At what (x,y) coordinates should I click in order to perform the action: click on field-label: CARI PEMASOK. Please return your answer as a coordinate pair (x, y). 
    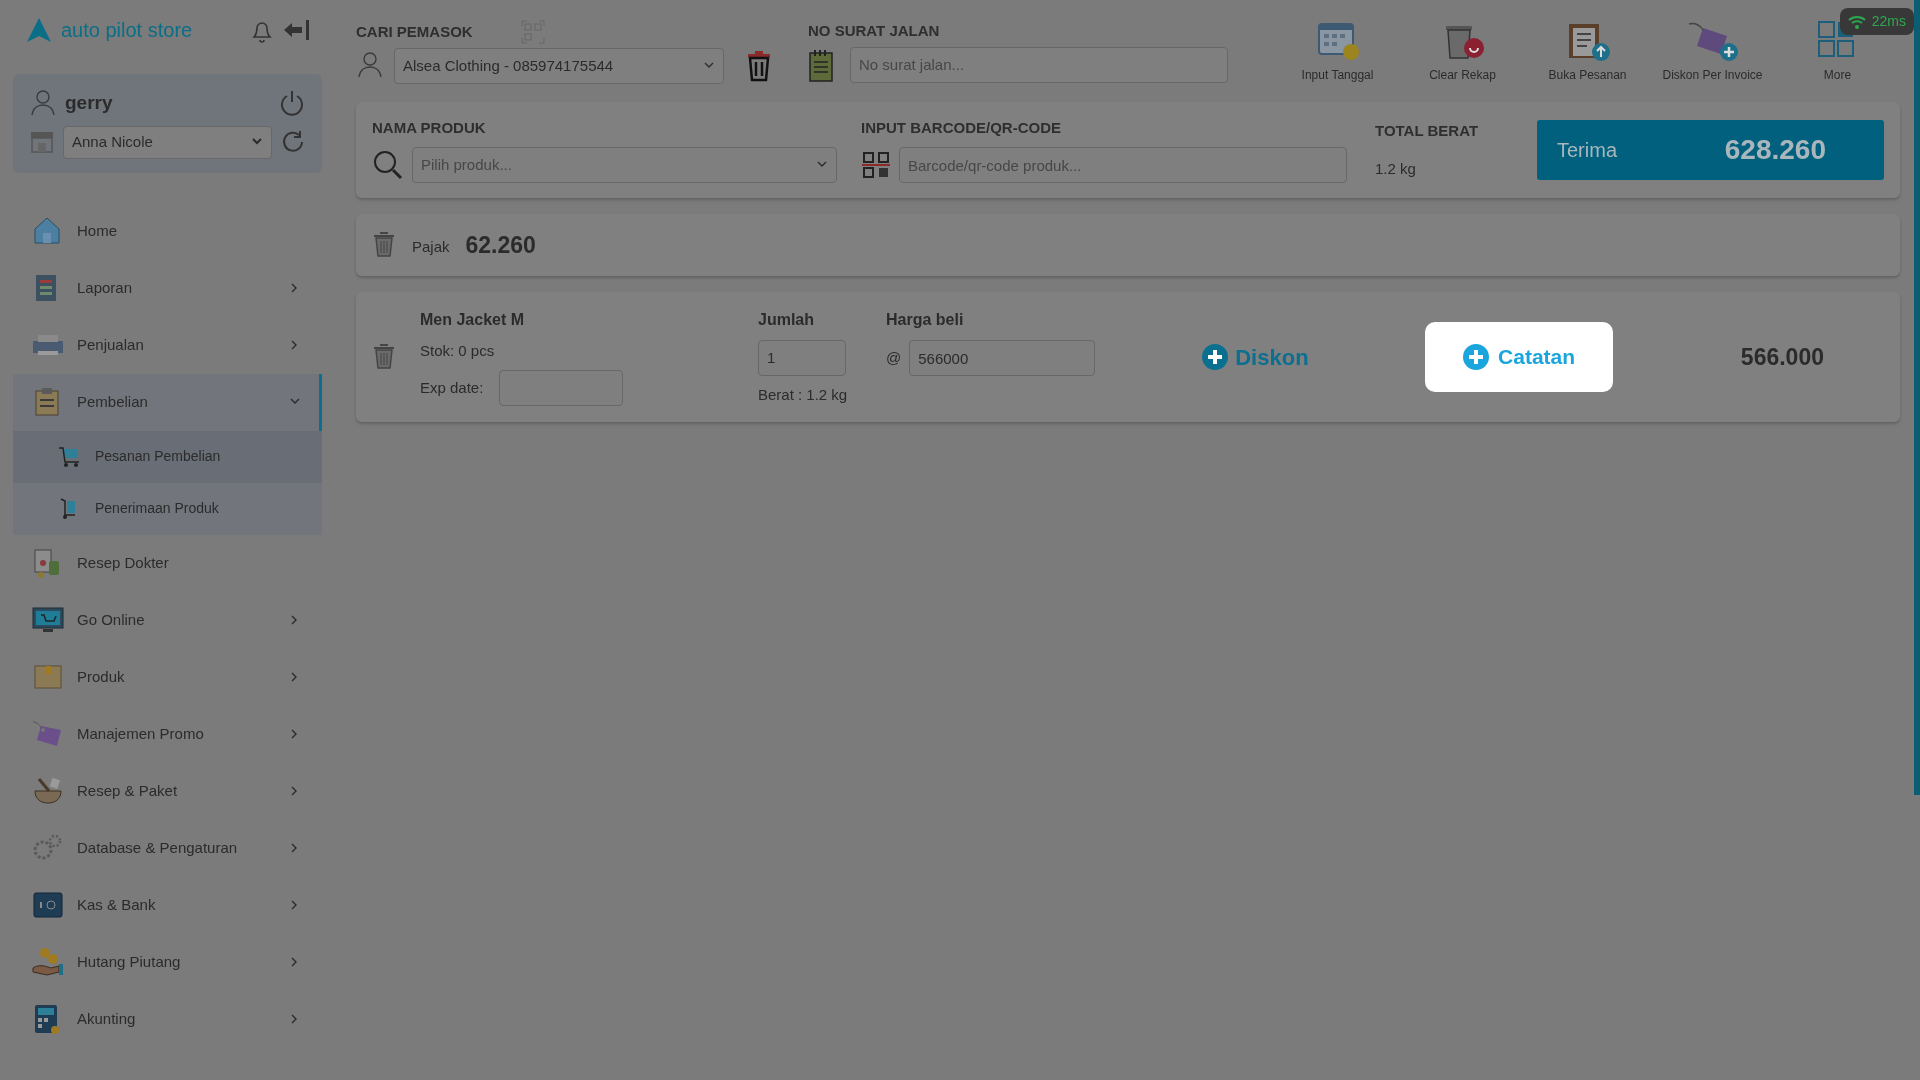
    Looking at the image, I should click on (414, 31).